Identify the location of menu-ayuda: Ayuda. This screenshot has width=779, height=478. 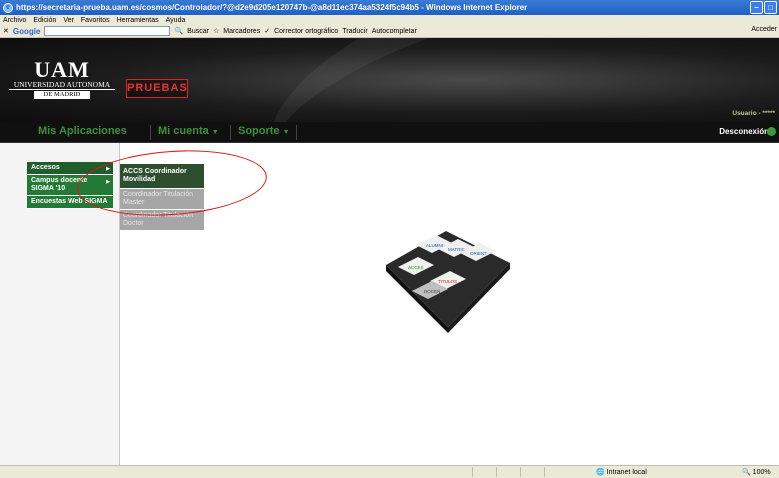
(176, 20).